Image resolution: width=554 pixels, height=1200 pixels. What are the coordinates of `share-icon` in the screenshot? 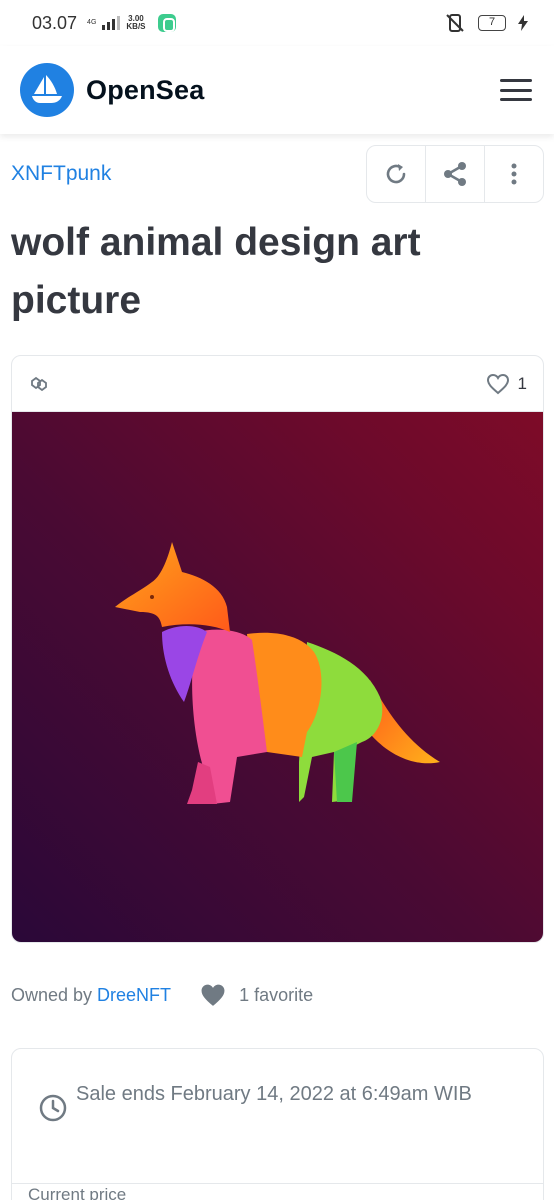 It's located at (455, 174).